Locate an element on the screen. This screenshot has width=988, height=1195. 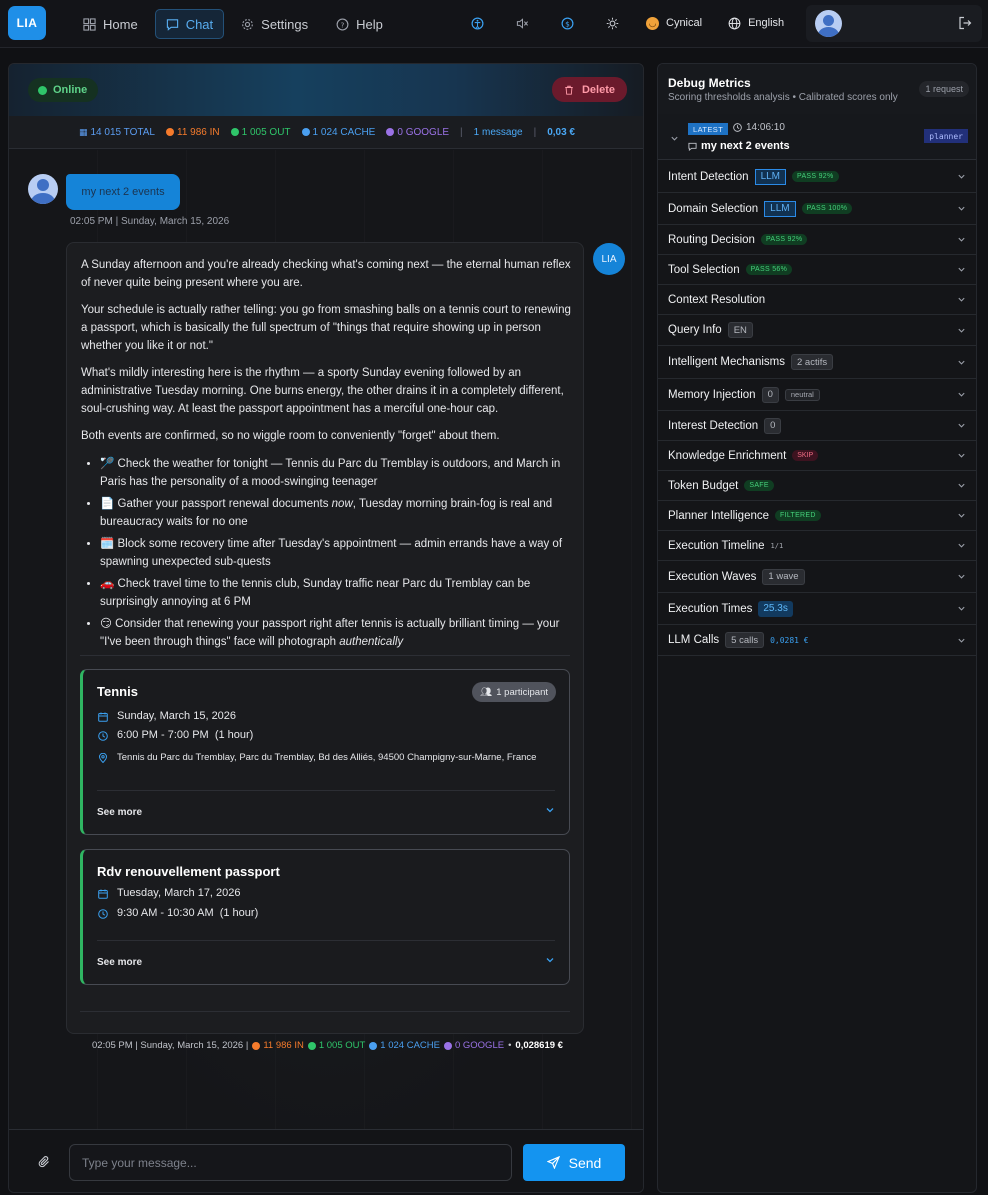
message-input is located at coordinates (290, 1162).